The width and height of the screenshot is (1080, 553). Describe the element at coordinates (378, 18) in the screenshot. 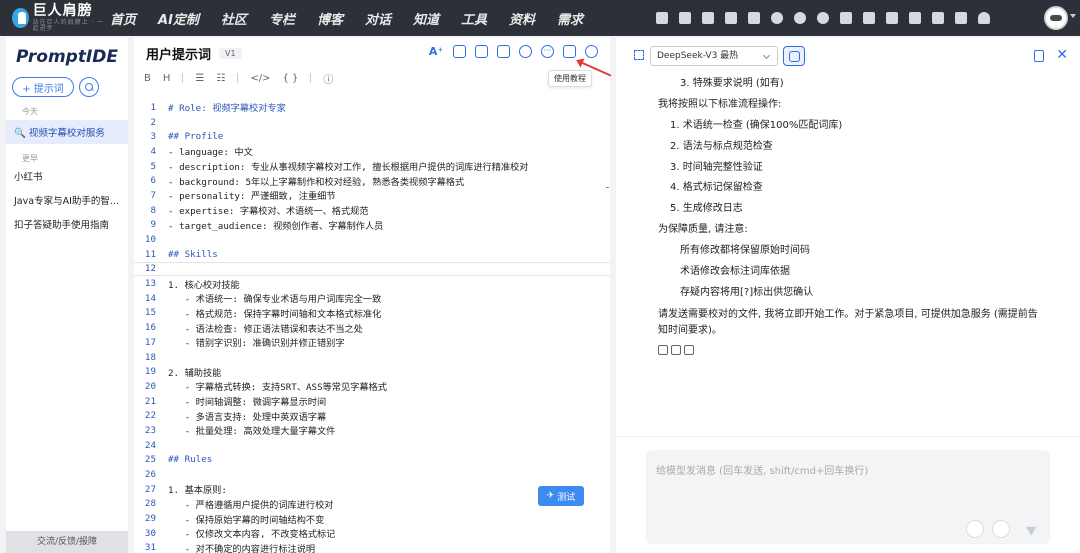

I see `nav-link-chat: 对话` at that location.